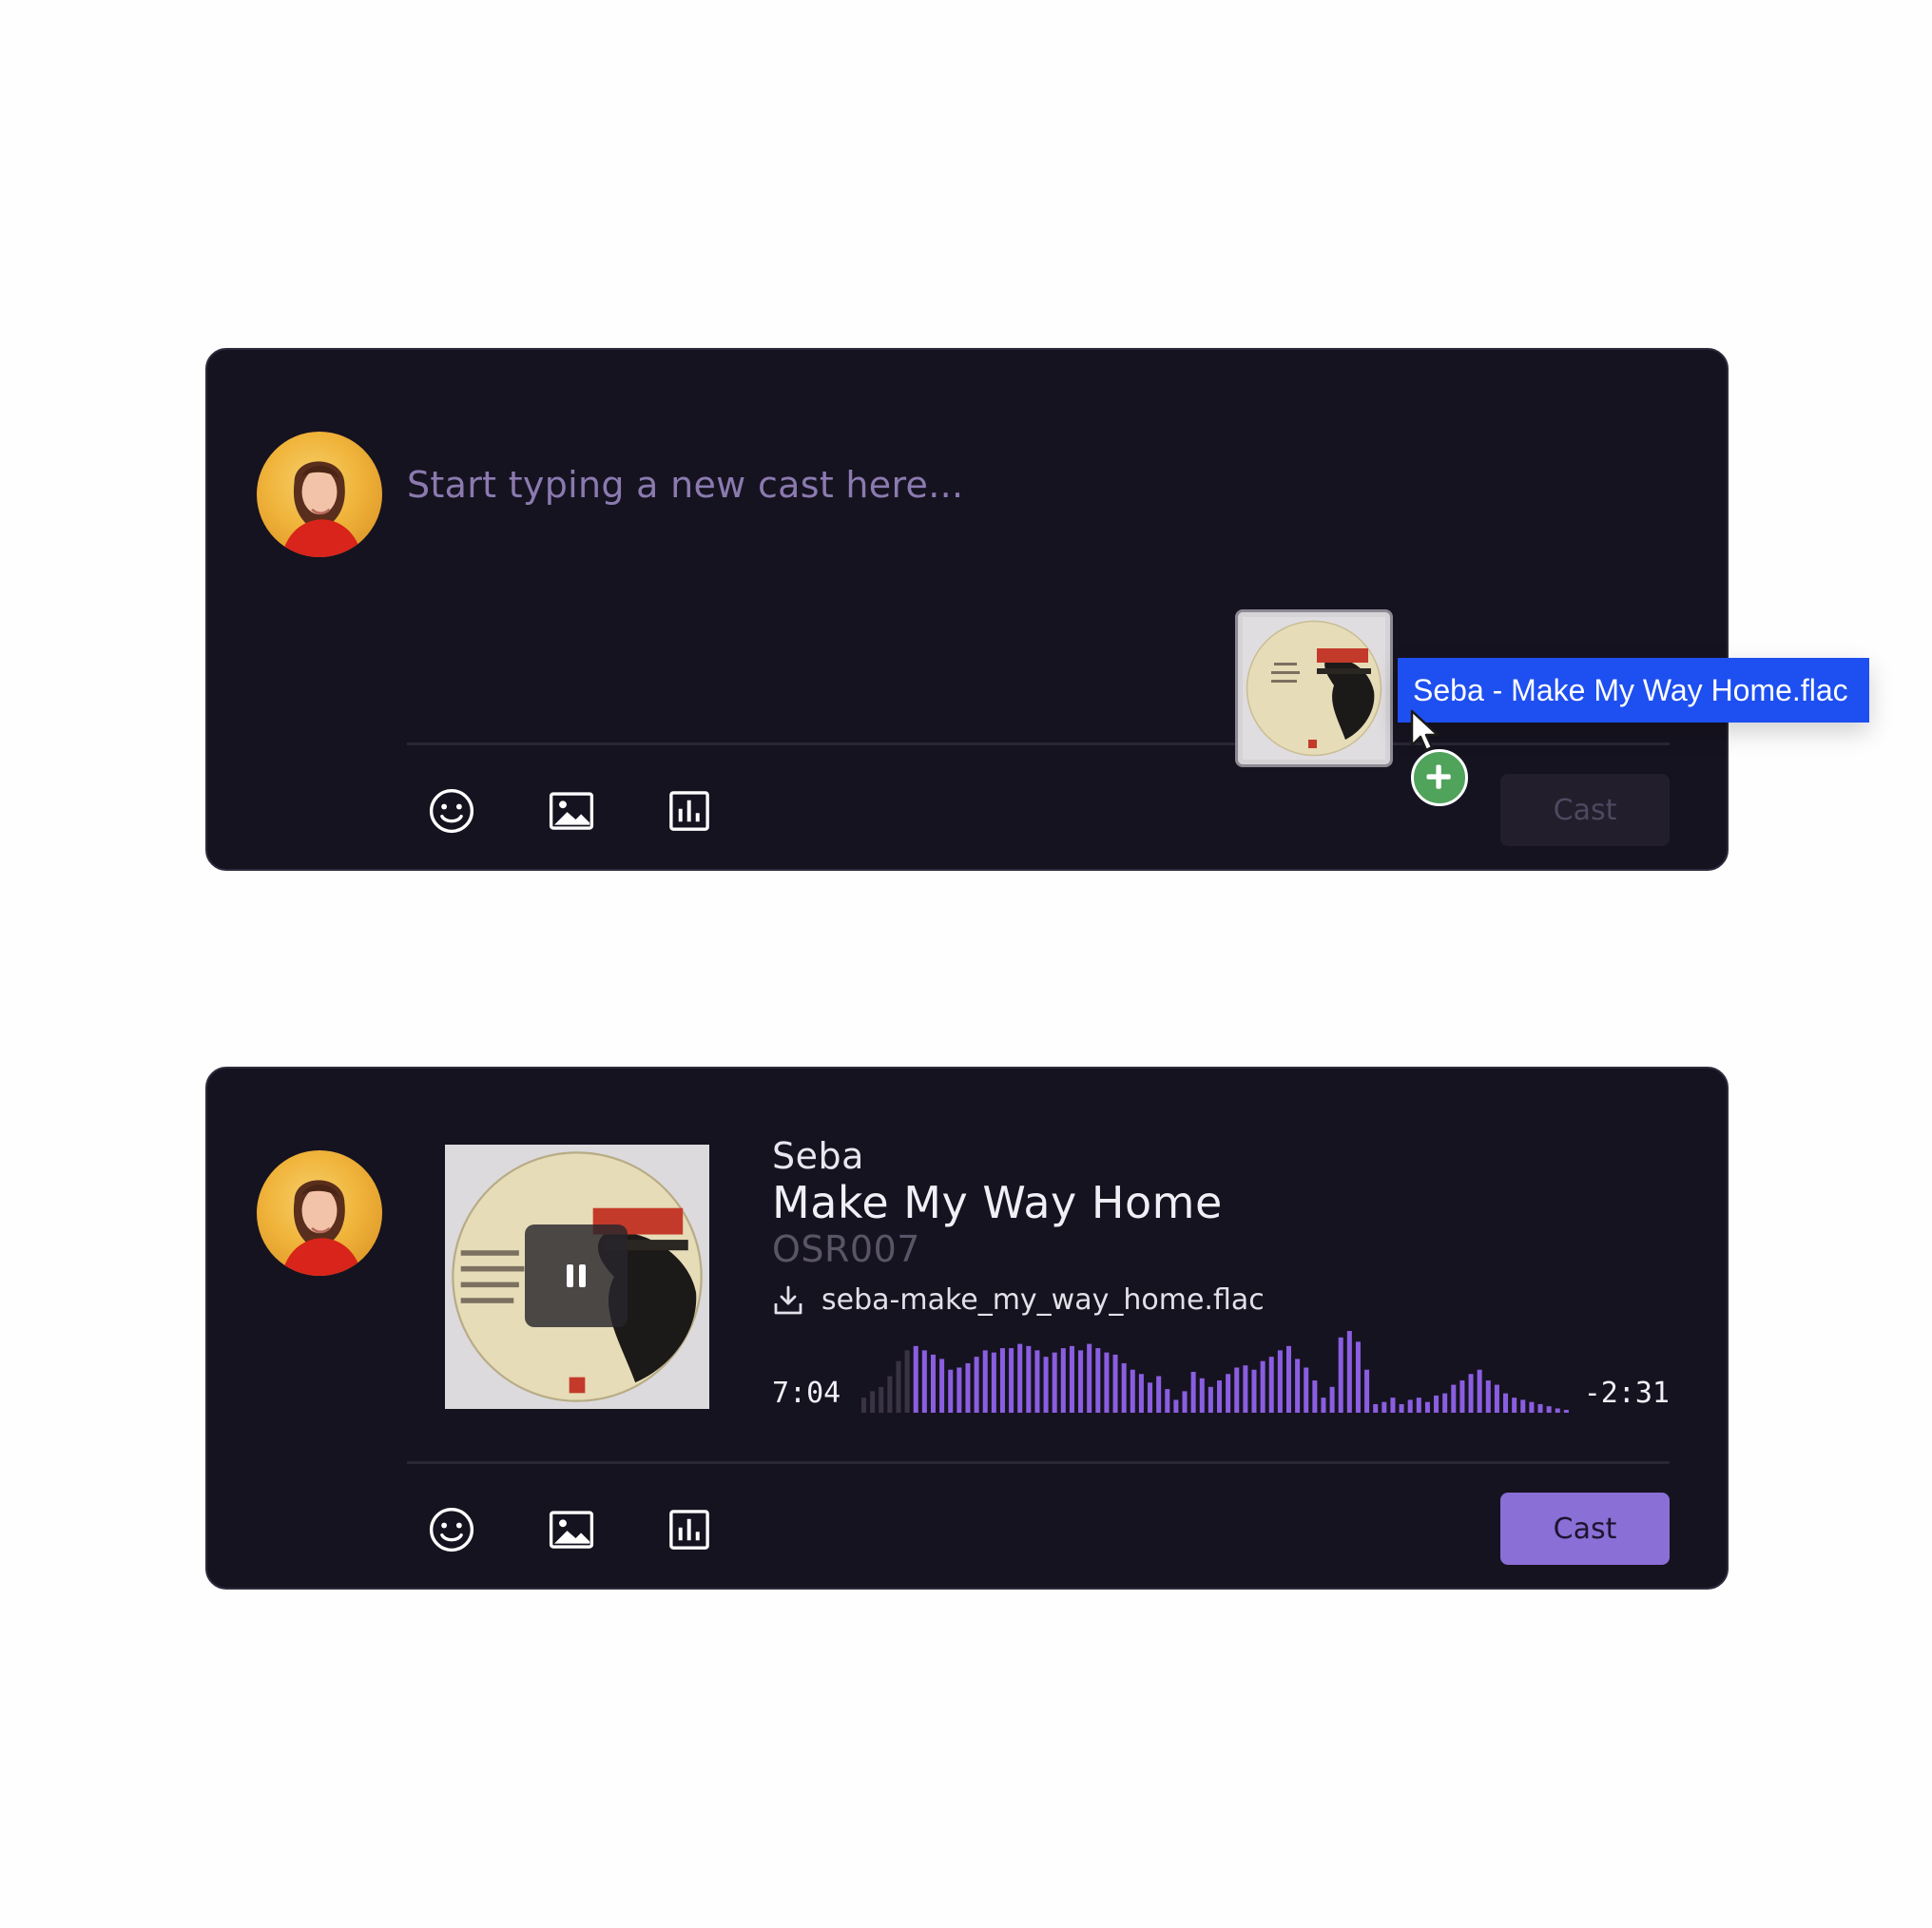 Image resolution: width=1932 pixels, height=1928 pixels. I want to click on vinyl-record-icon, so click(1314, 688).